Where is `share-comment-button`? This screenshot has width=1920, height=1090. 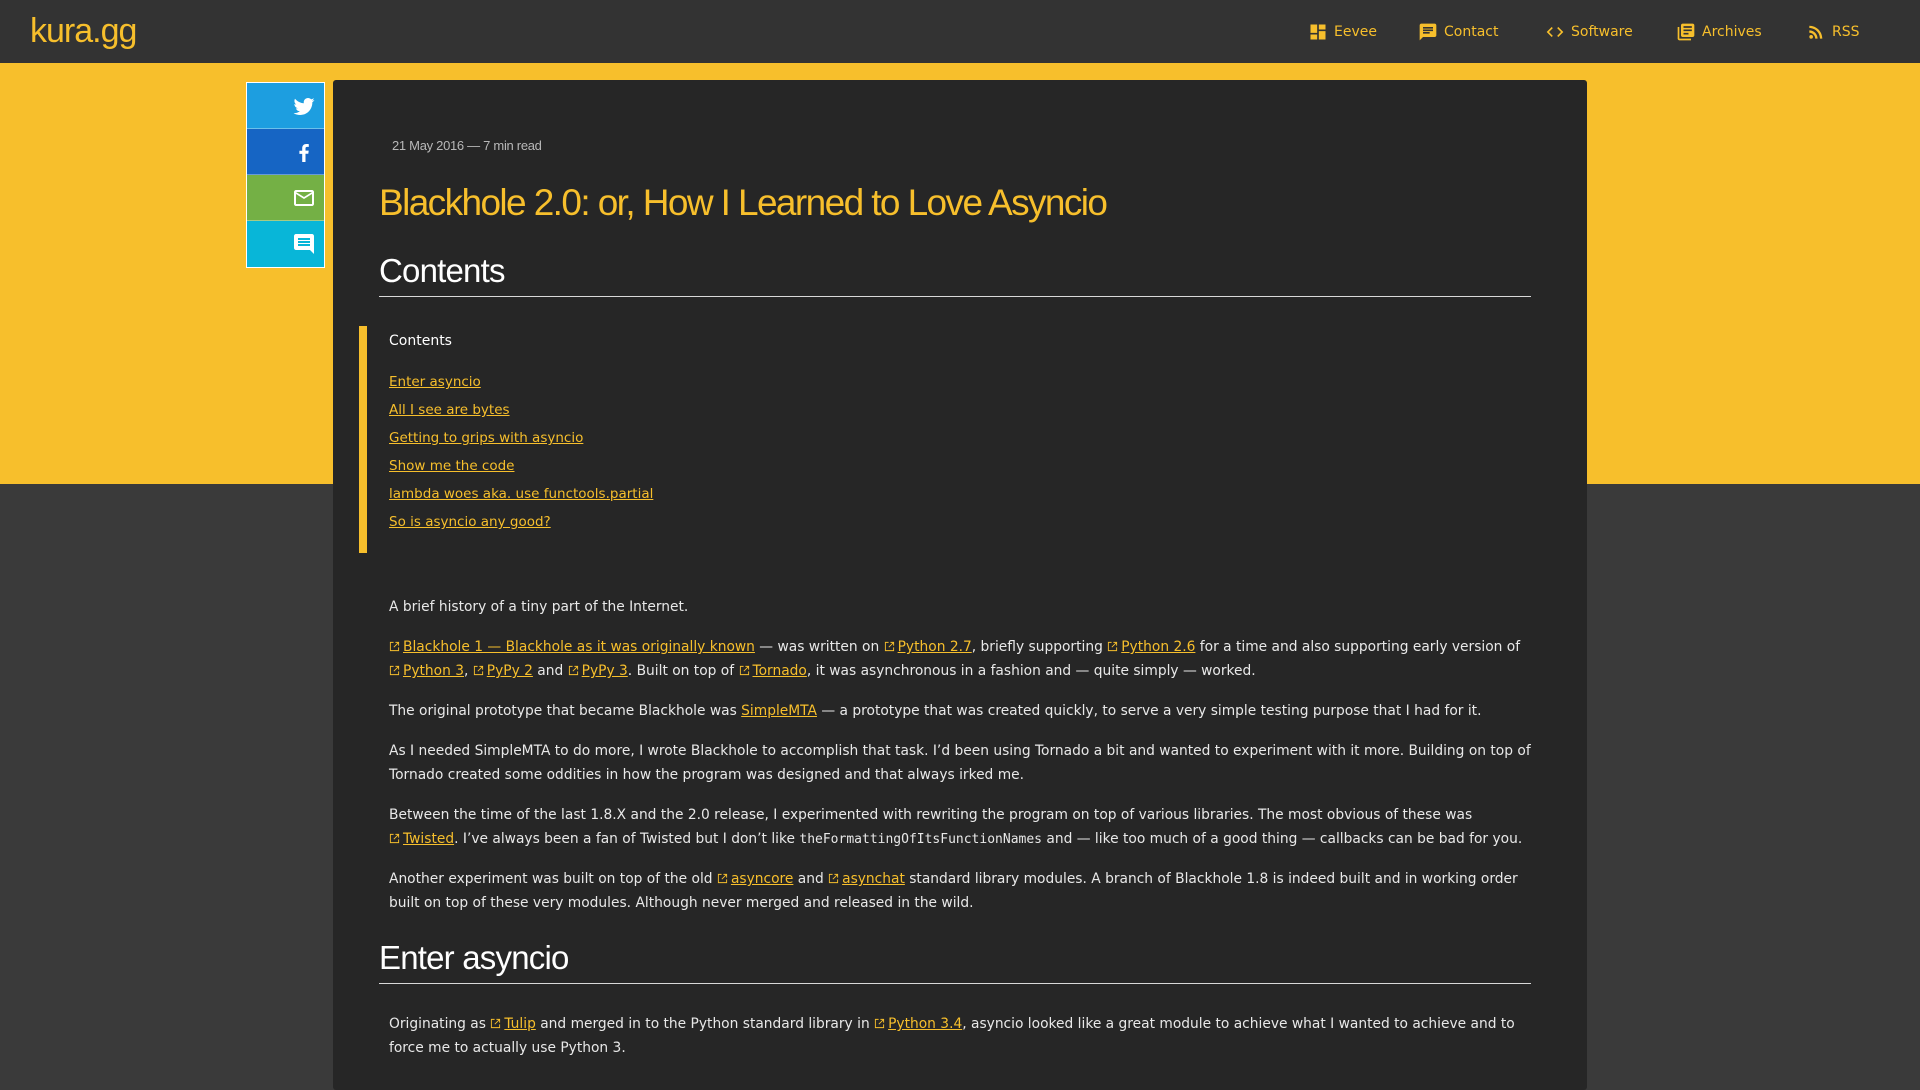 share-comment-button is located at coordinates (285, 244).